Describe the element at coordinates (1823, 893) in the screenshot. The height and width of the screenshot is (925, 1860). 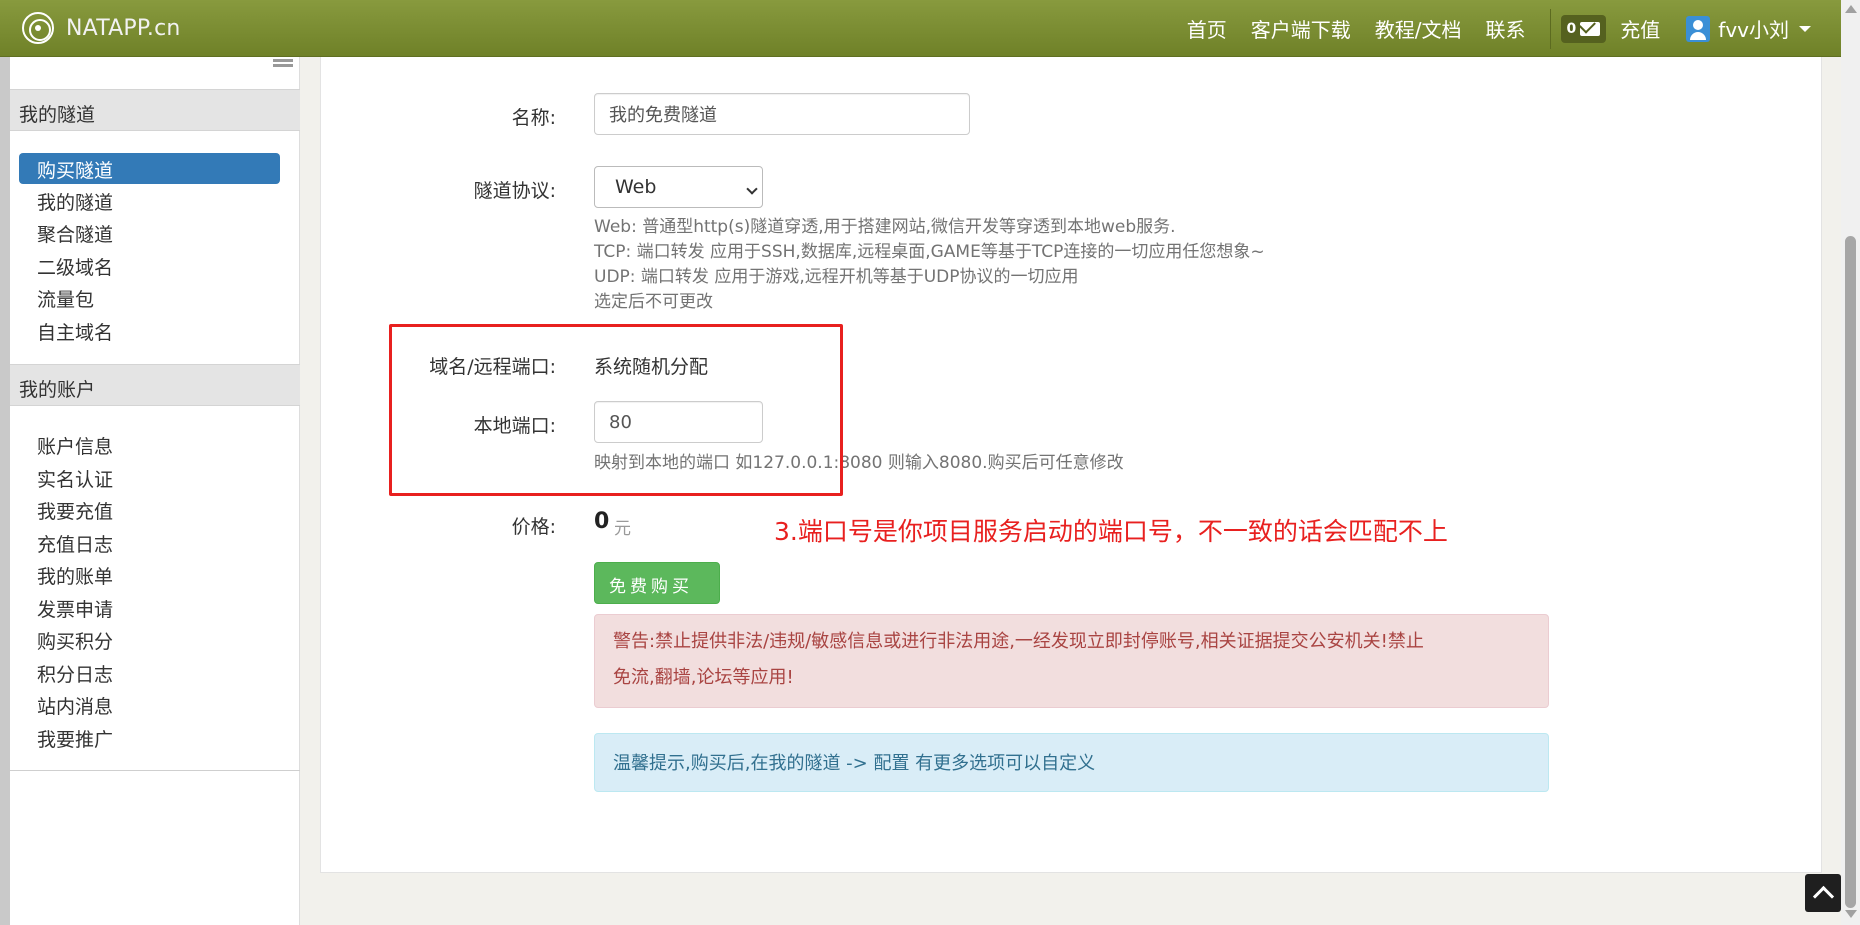
I see `back-to-top-button` at that location.